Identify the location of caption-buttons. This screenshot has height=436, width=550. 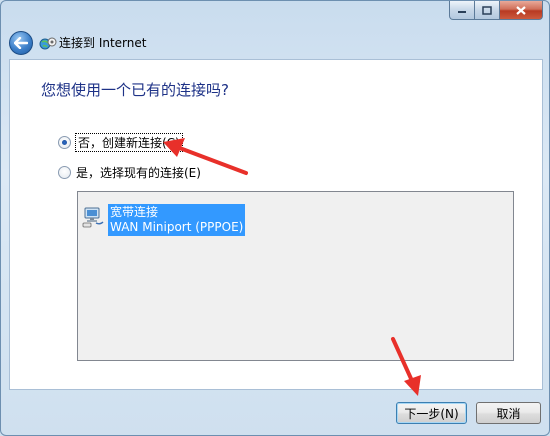
(496, 10).